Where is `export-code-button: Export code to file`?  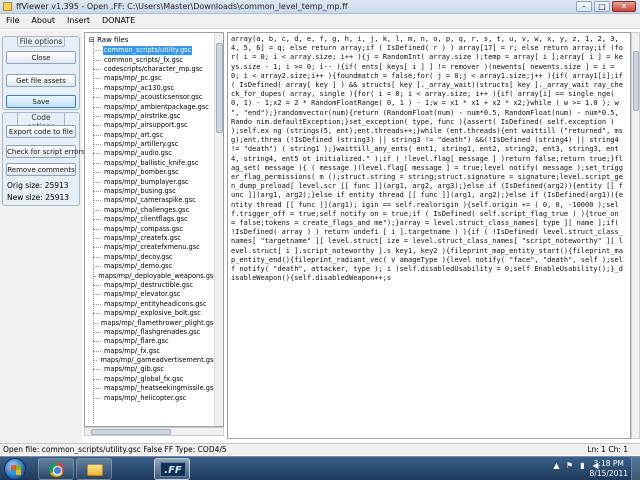 export-code-button: Export code to file is located at coordinates (41, 131).